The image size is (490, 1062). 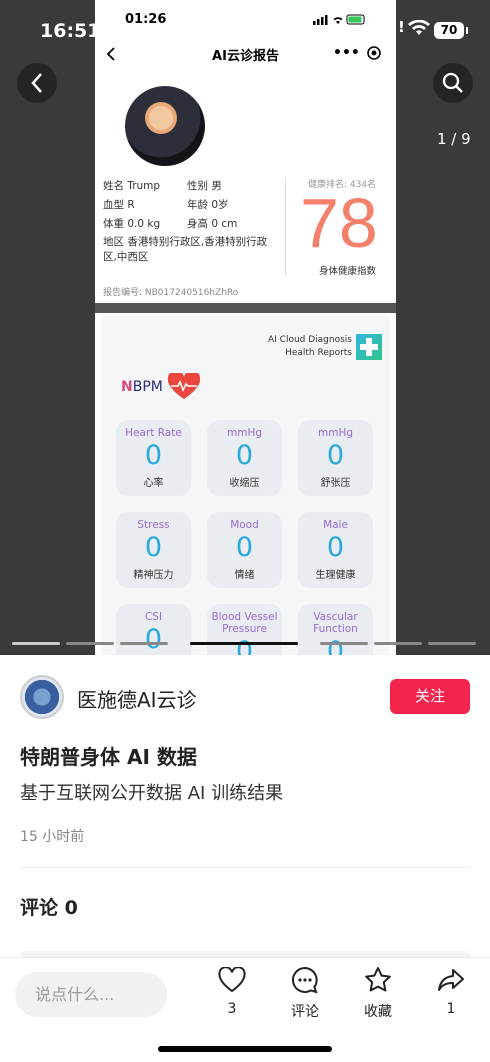 I want to click on post-time: 15 小时前, so click(x=52, y=837).